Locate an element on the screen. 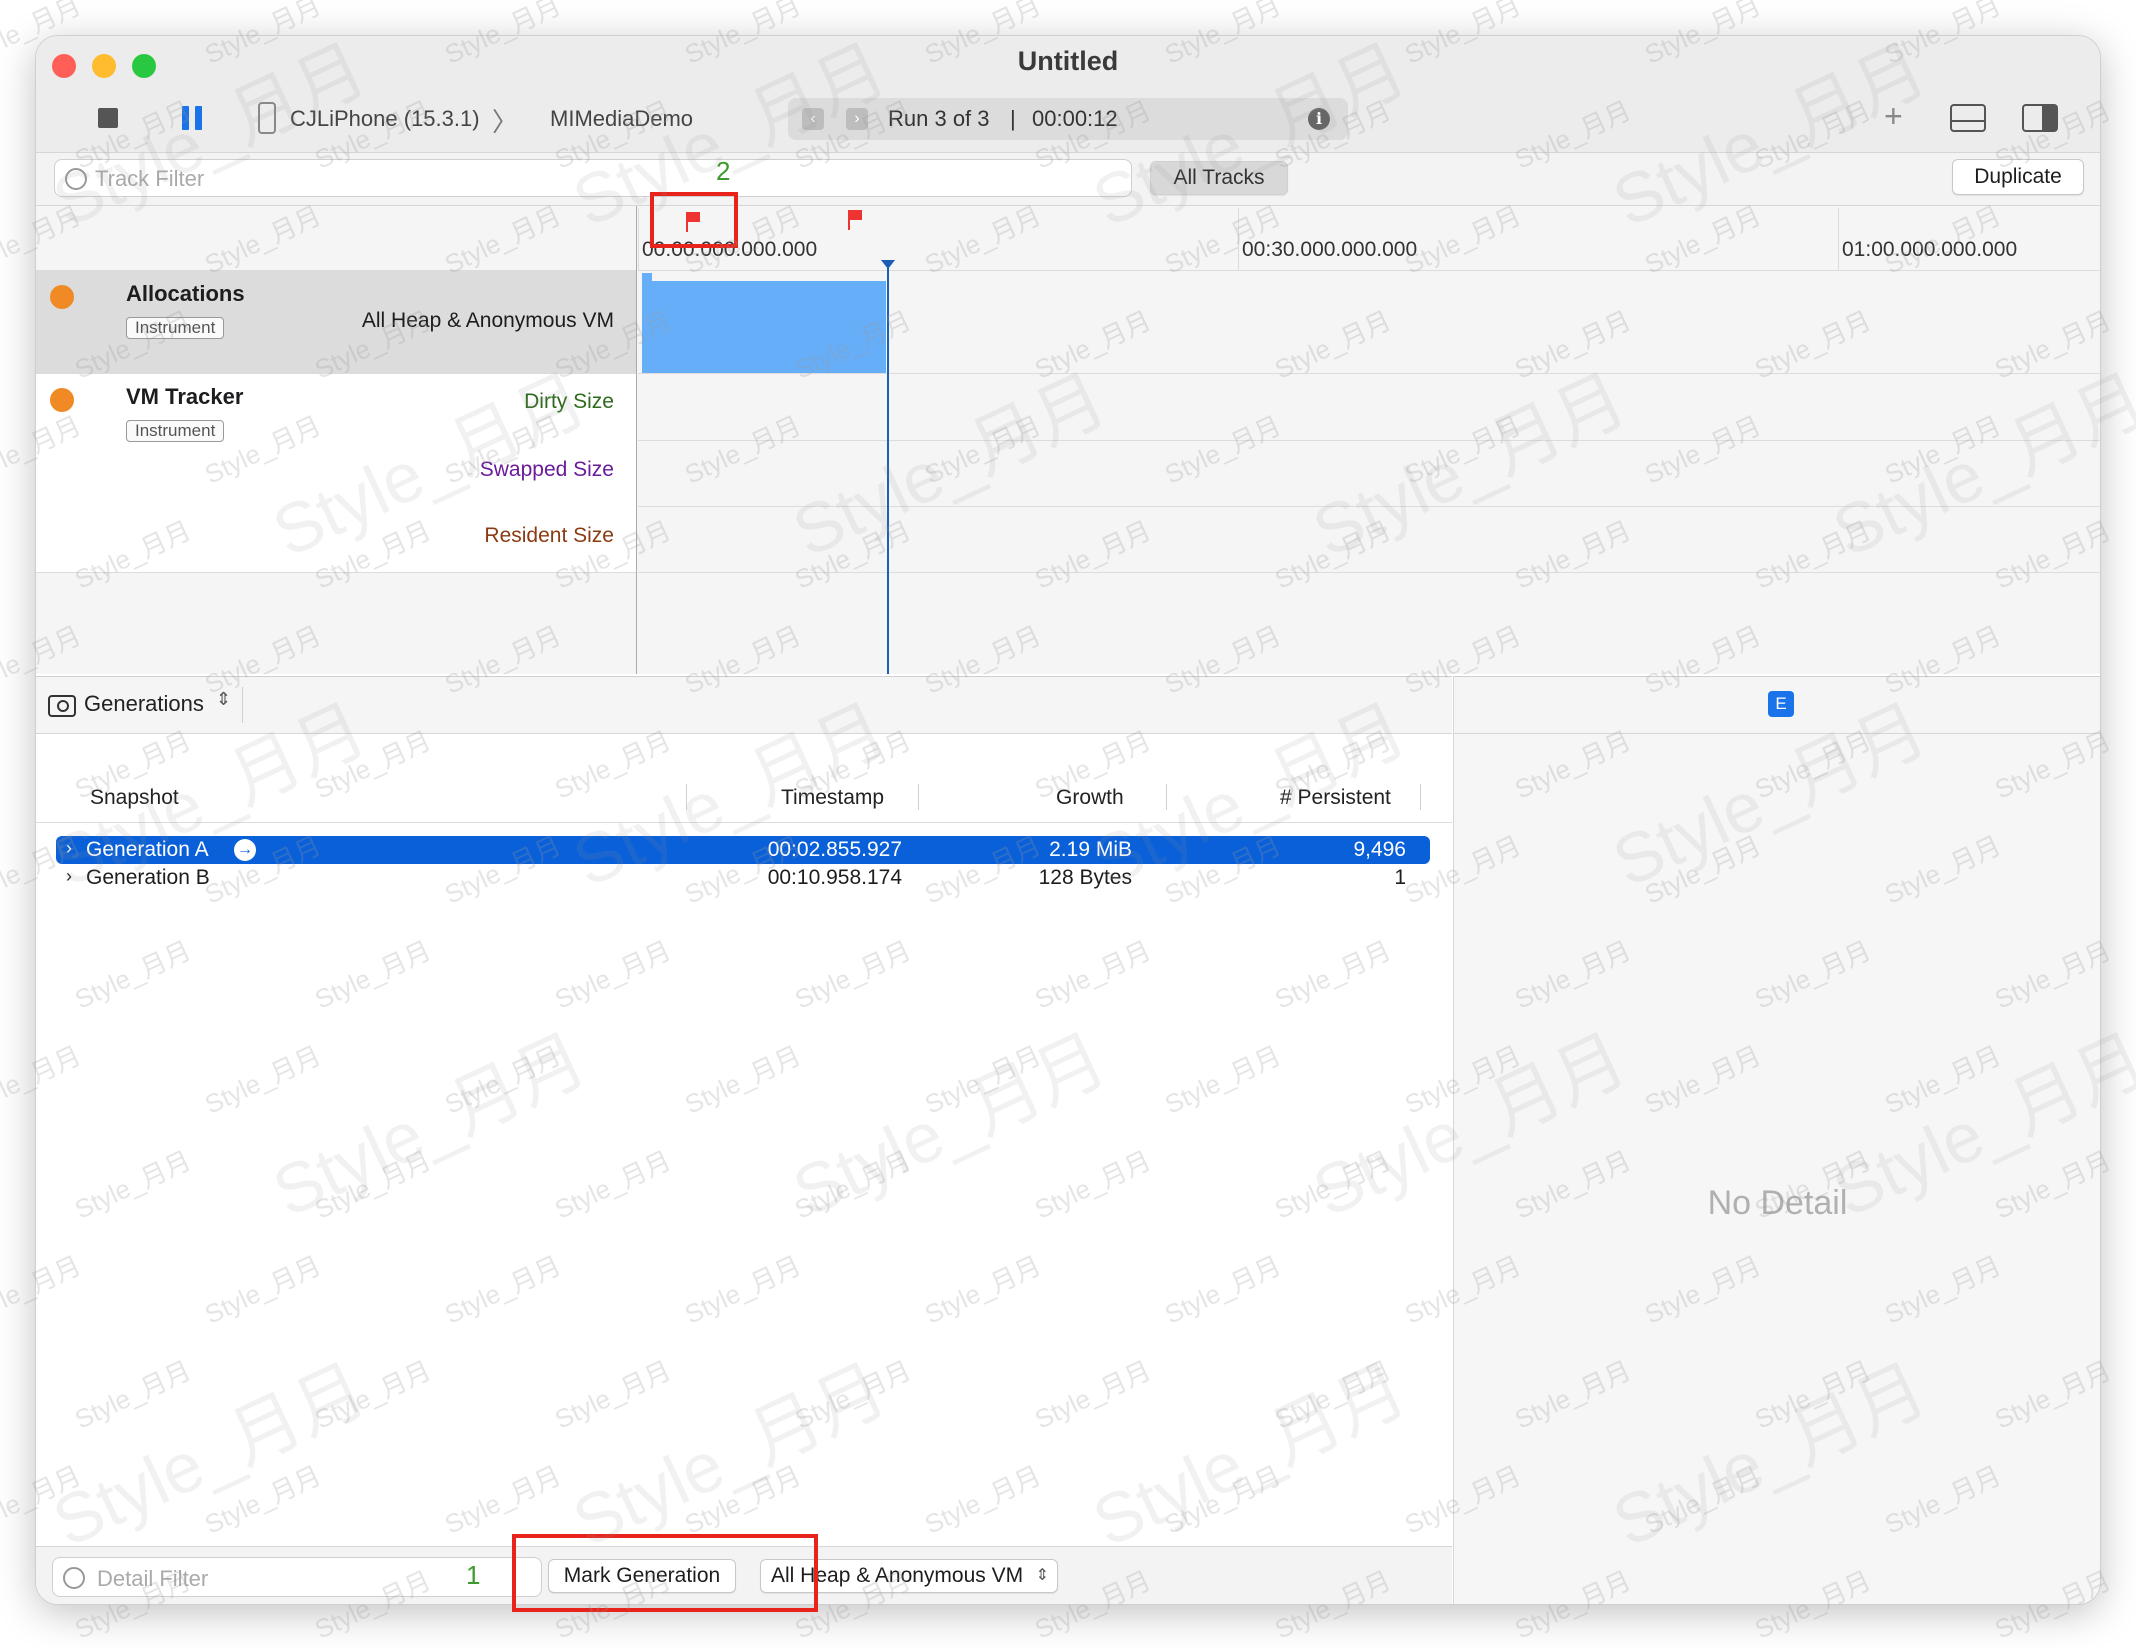  detail-header: Generations ⇕ is located at coordinates (744, 705).